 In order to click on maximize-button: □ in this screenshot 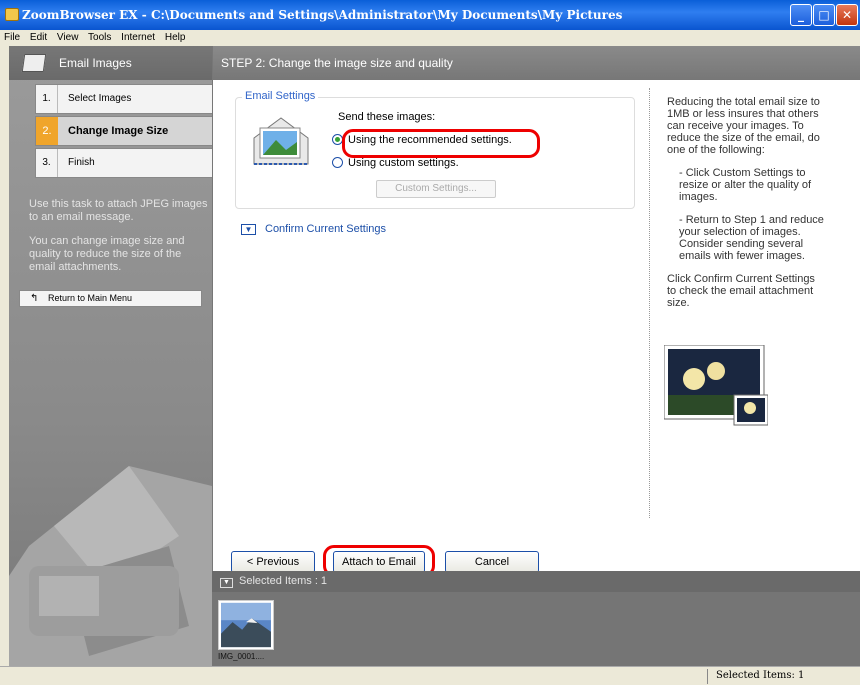, I will do `click(824, 15)`.